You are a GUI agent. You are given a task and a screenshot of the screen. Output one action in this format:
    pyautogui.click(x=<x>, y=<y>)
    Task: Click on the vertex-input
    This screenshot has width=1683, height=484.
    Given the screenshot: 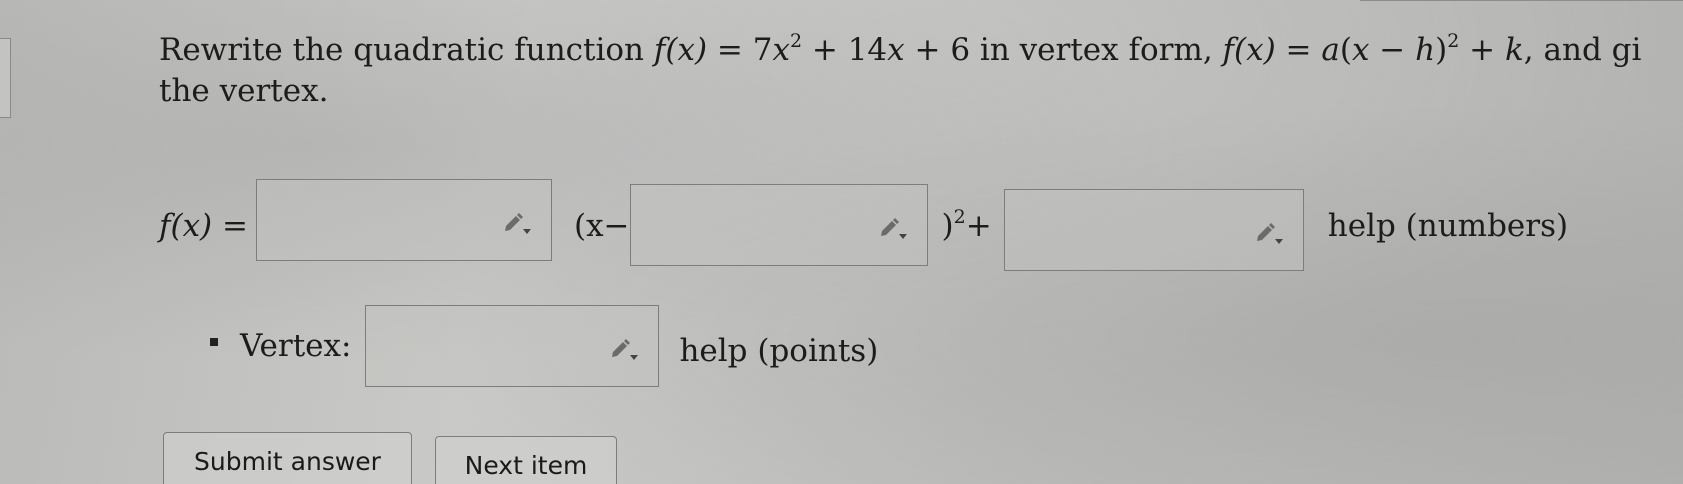 What is the action you would take?
    pyautogui.click(x=512, y=346)
    